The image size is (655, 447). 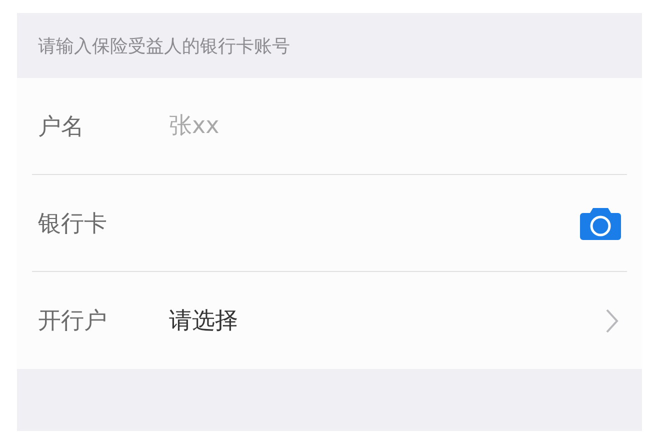 I want to click on section-header: 请输入保险受益人的银行卡账号, so click(x=164, y=46).